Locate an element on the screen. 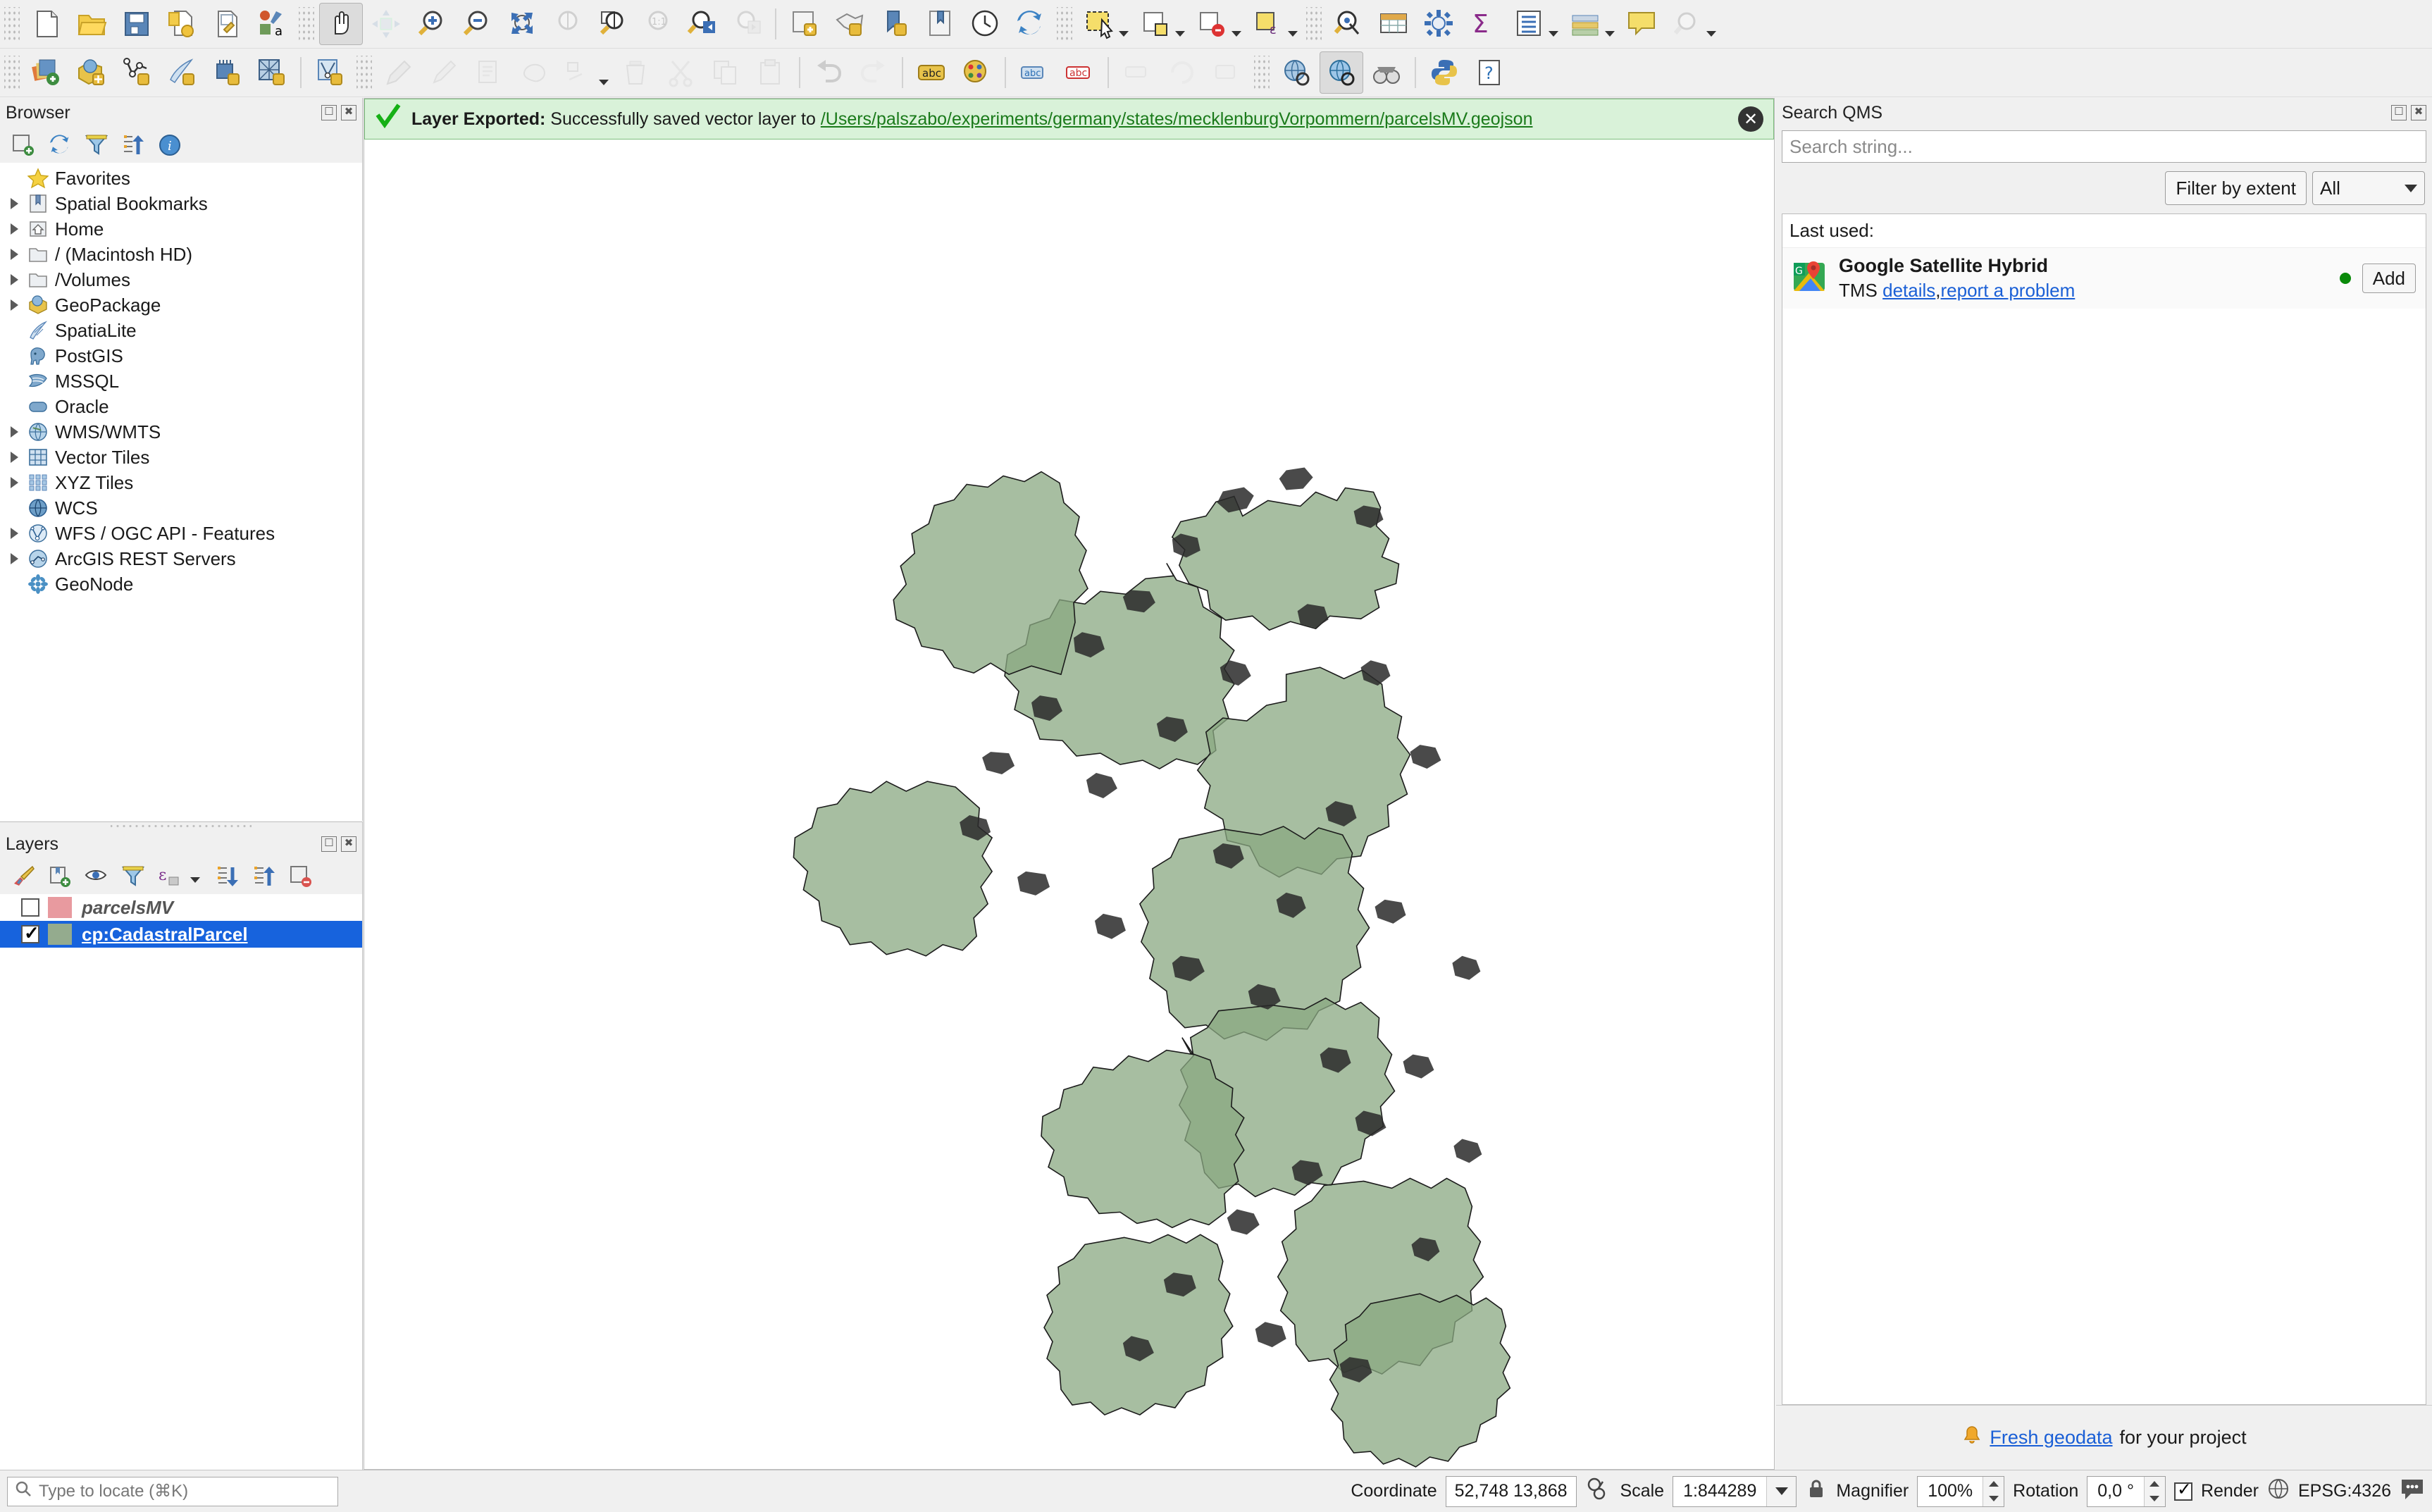 The width and height of the screenshot is (2432, 1512). browser-item-home: Home is located at coordinates (181, 229).